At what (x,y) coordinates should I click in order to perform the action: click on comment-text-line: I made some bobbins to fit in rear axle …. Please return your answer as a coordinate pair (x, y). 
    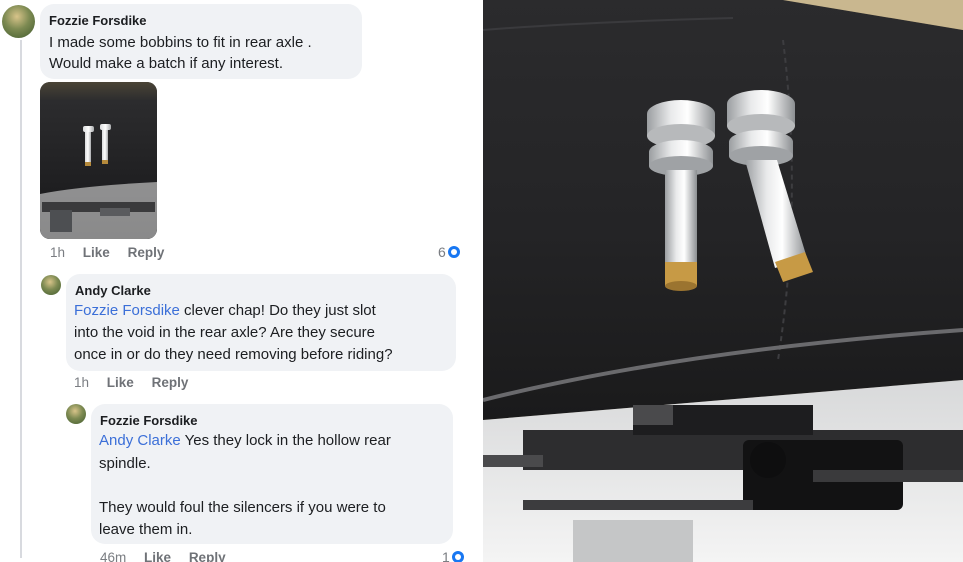
    Looking at the image, I should click on (180, 42).